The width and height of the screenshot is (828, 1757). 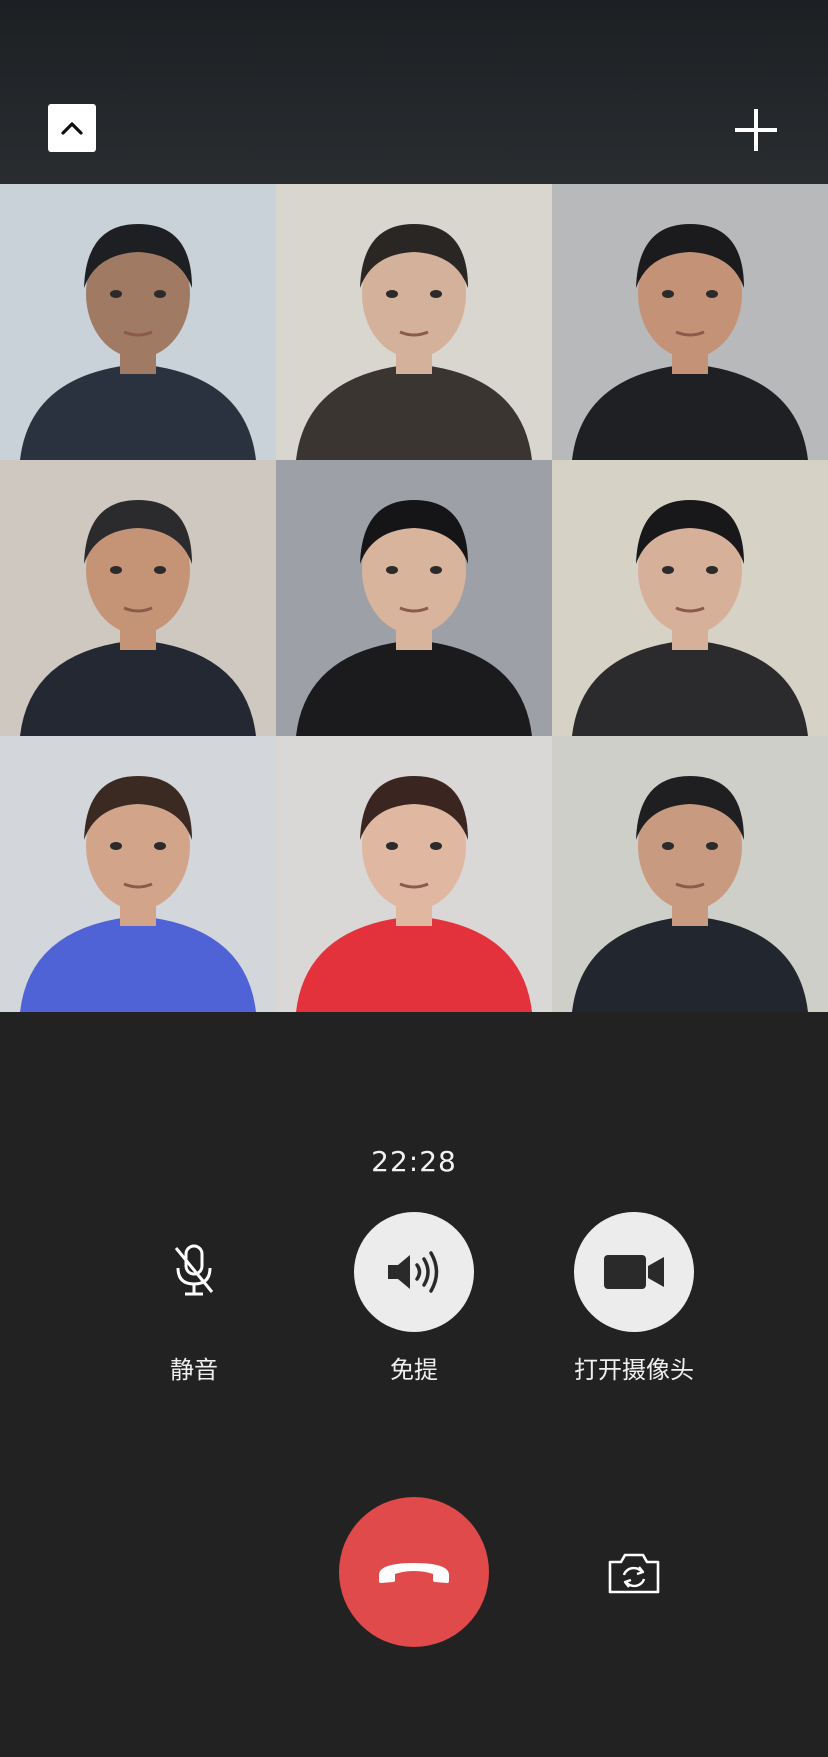 I want to click on speaker-button: 免提, so click(x=414, y=1298).